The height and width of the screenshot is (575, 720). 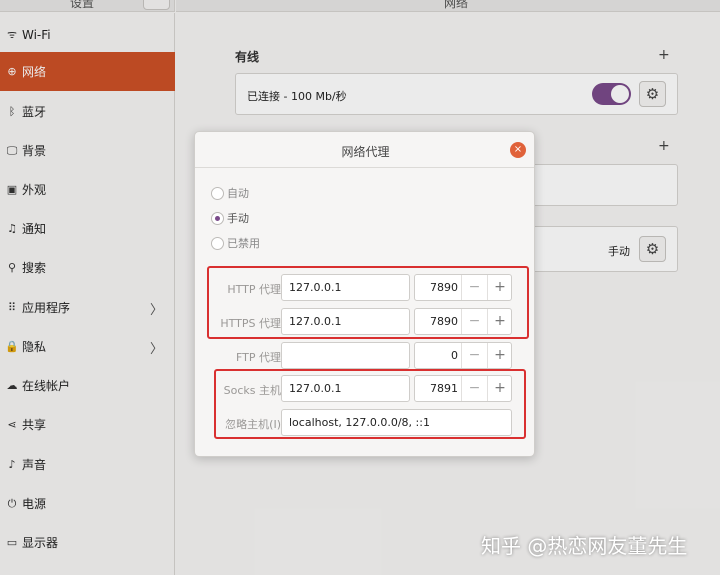 I want to click on increment-button: +, so click(x=499, y=355).